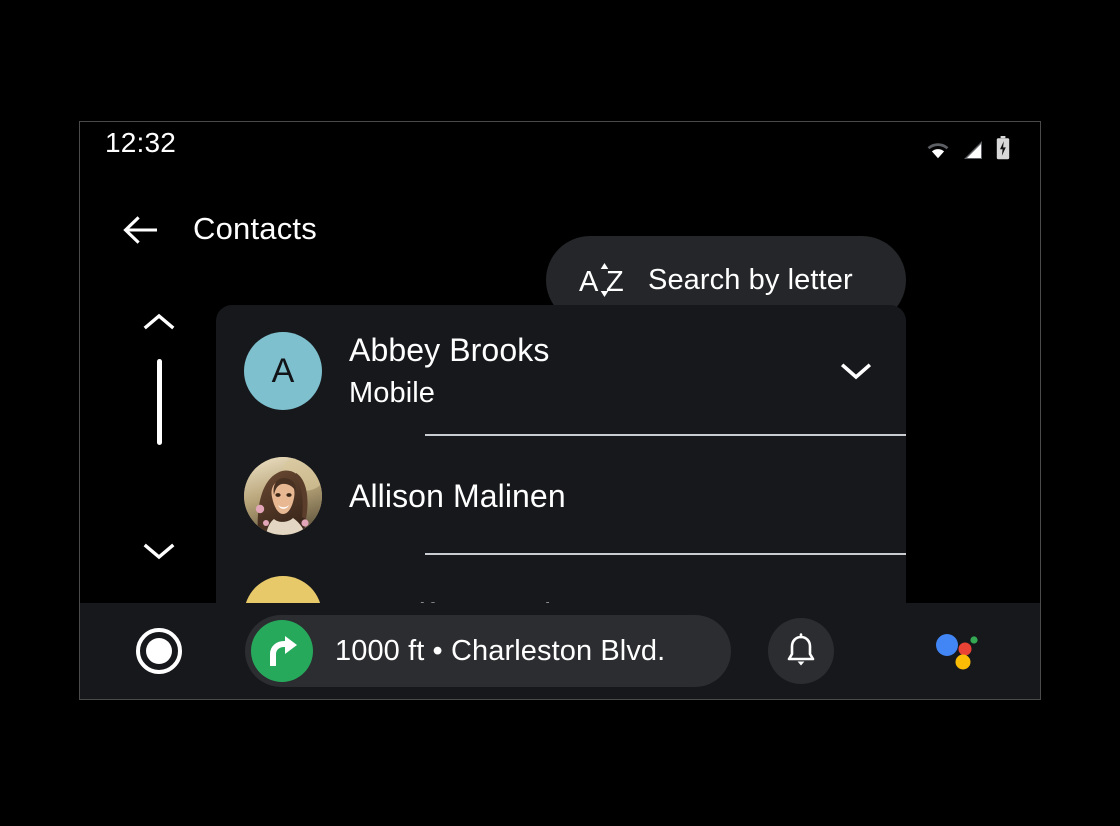 The height and width of the screenshot is (826, 1120). Describe the element at coordinates (750, 279) in the screenshot. I see `search-chip-label: Search by letter` at that location.